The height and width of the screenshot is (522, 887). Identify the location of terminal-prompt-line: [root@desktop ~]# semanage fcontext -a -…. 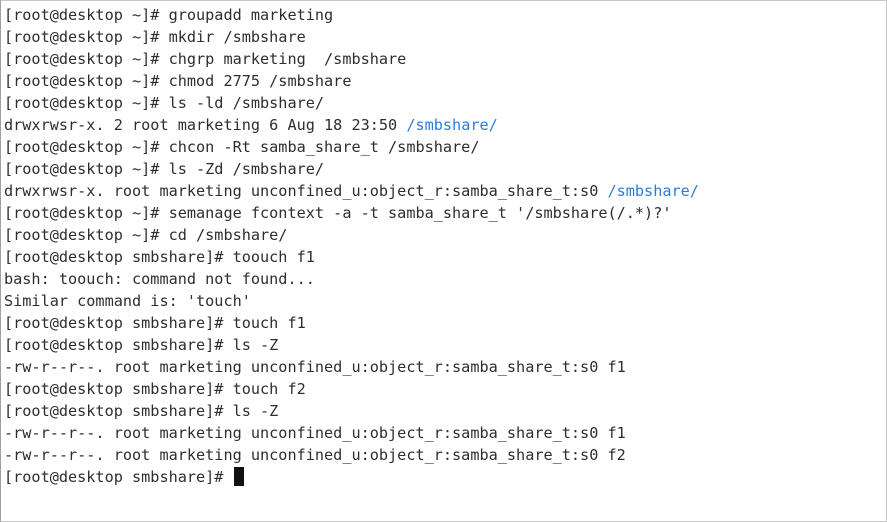
(443, 213).